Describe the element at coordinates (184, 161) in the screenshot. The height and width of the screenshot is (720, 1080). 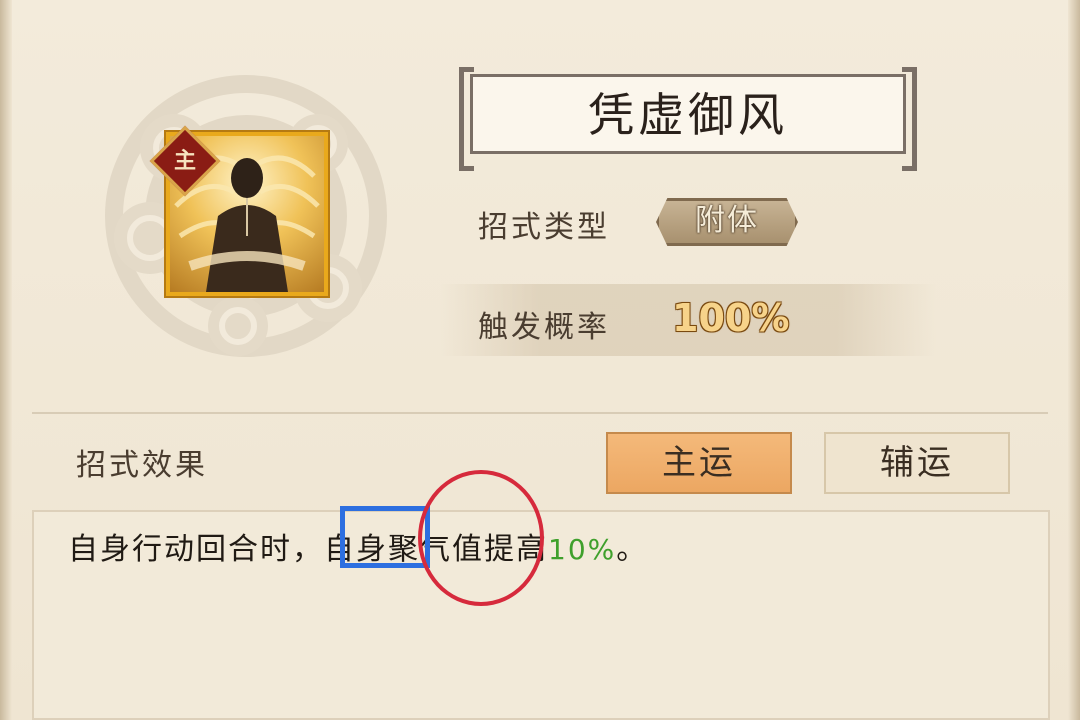
I see `main-badge-label: 主` at that location.